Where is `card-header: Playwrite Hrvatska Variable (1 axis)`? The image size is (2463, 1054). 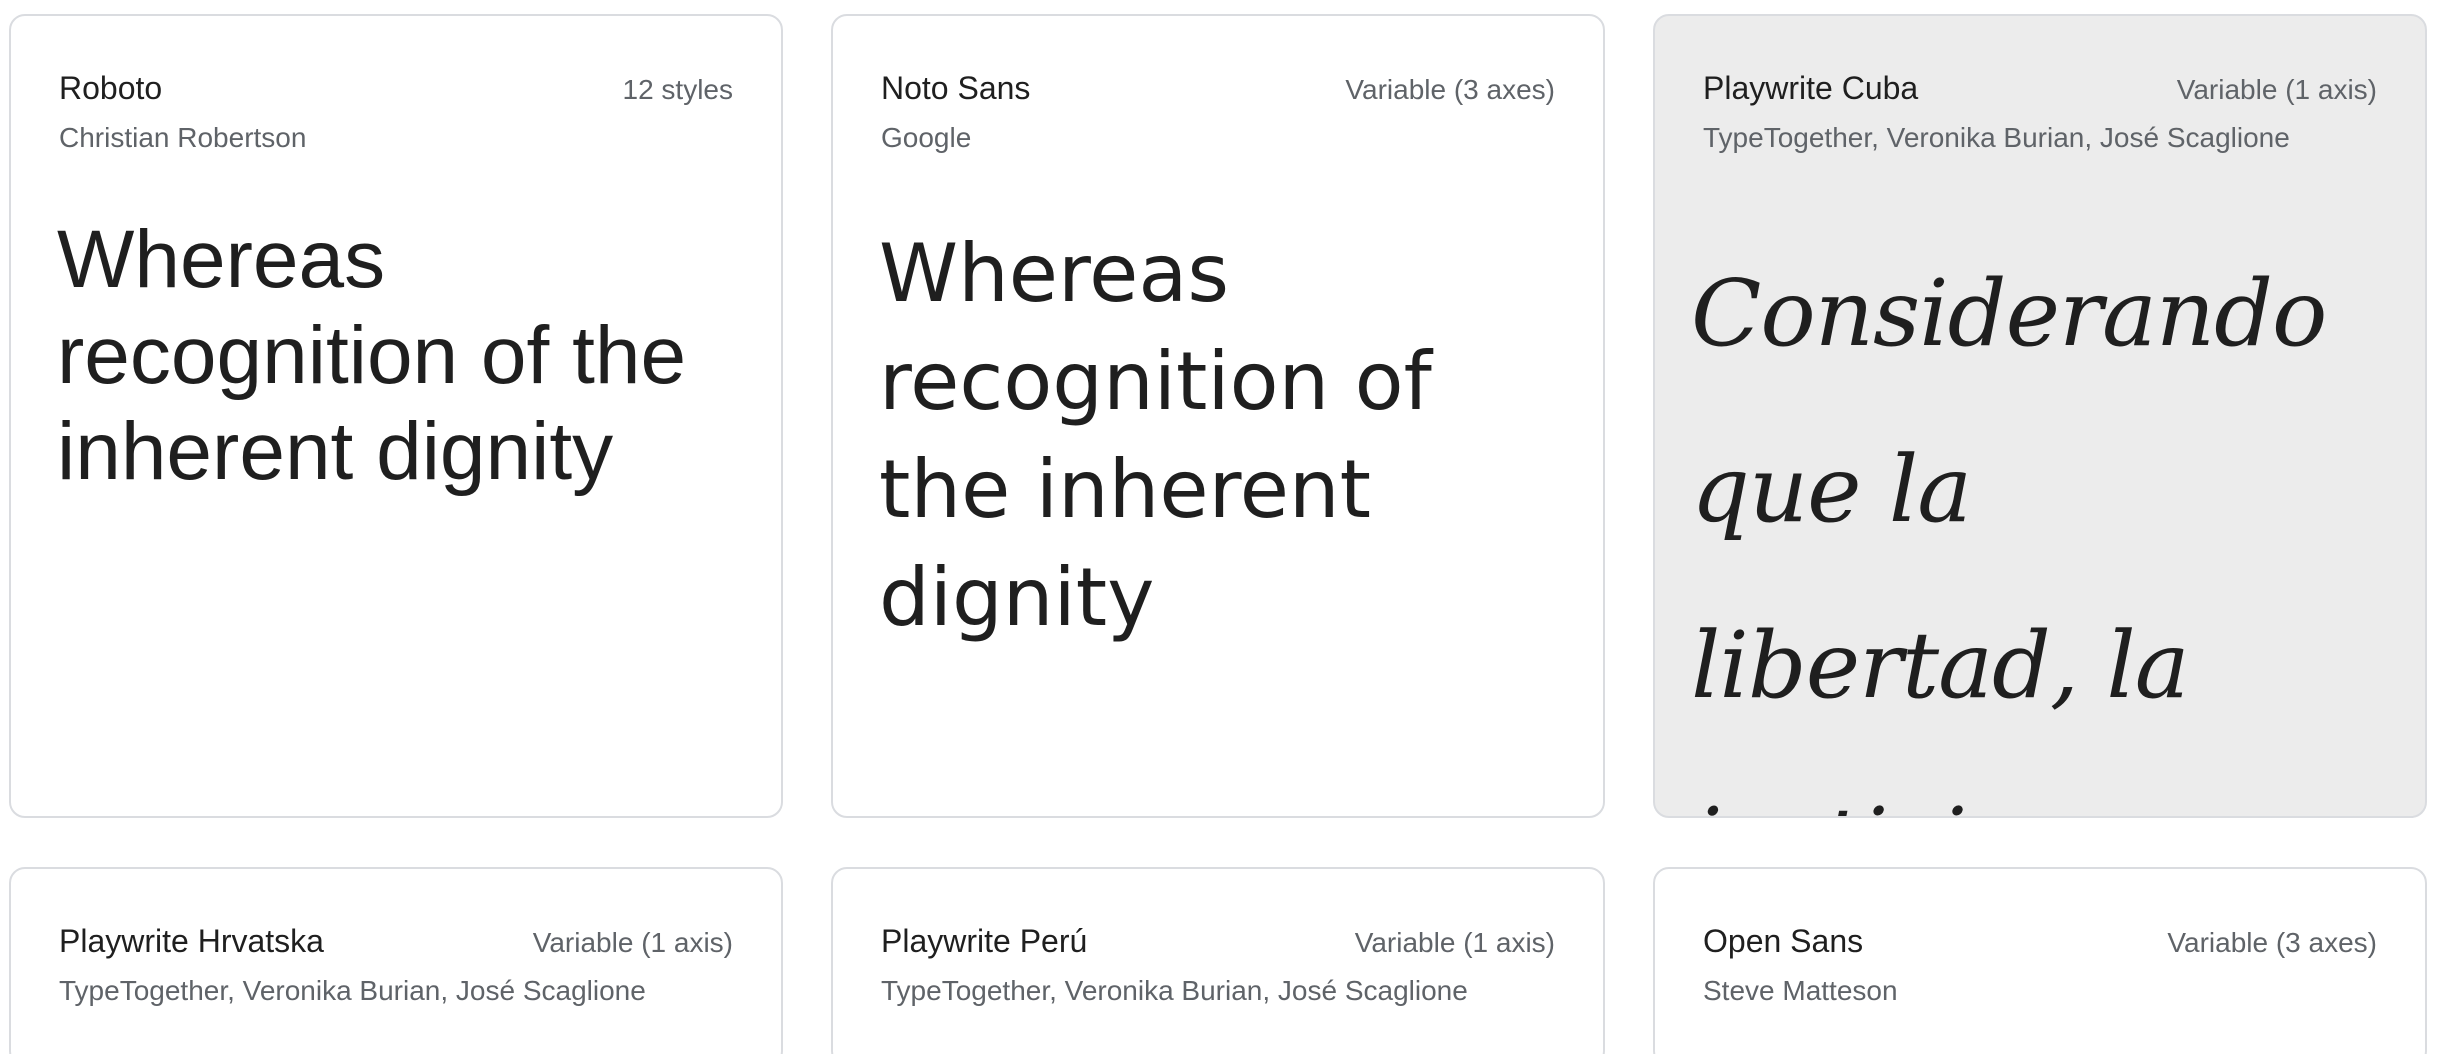 card-header: Playwrite Hrvatska Variable (1 axis) is located at coordinates (396, 943).